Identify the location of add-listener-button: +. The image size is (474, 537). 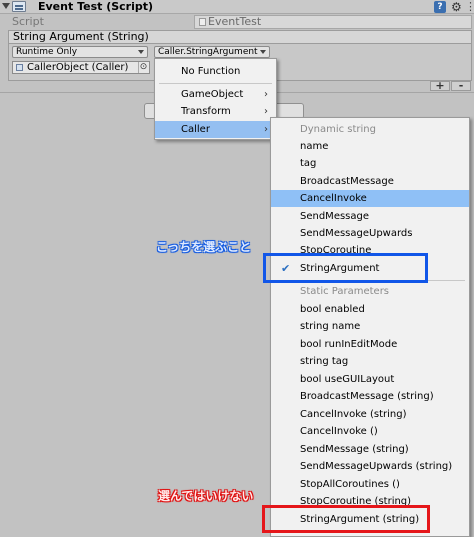
(440, 85).